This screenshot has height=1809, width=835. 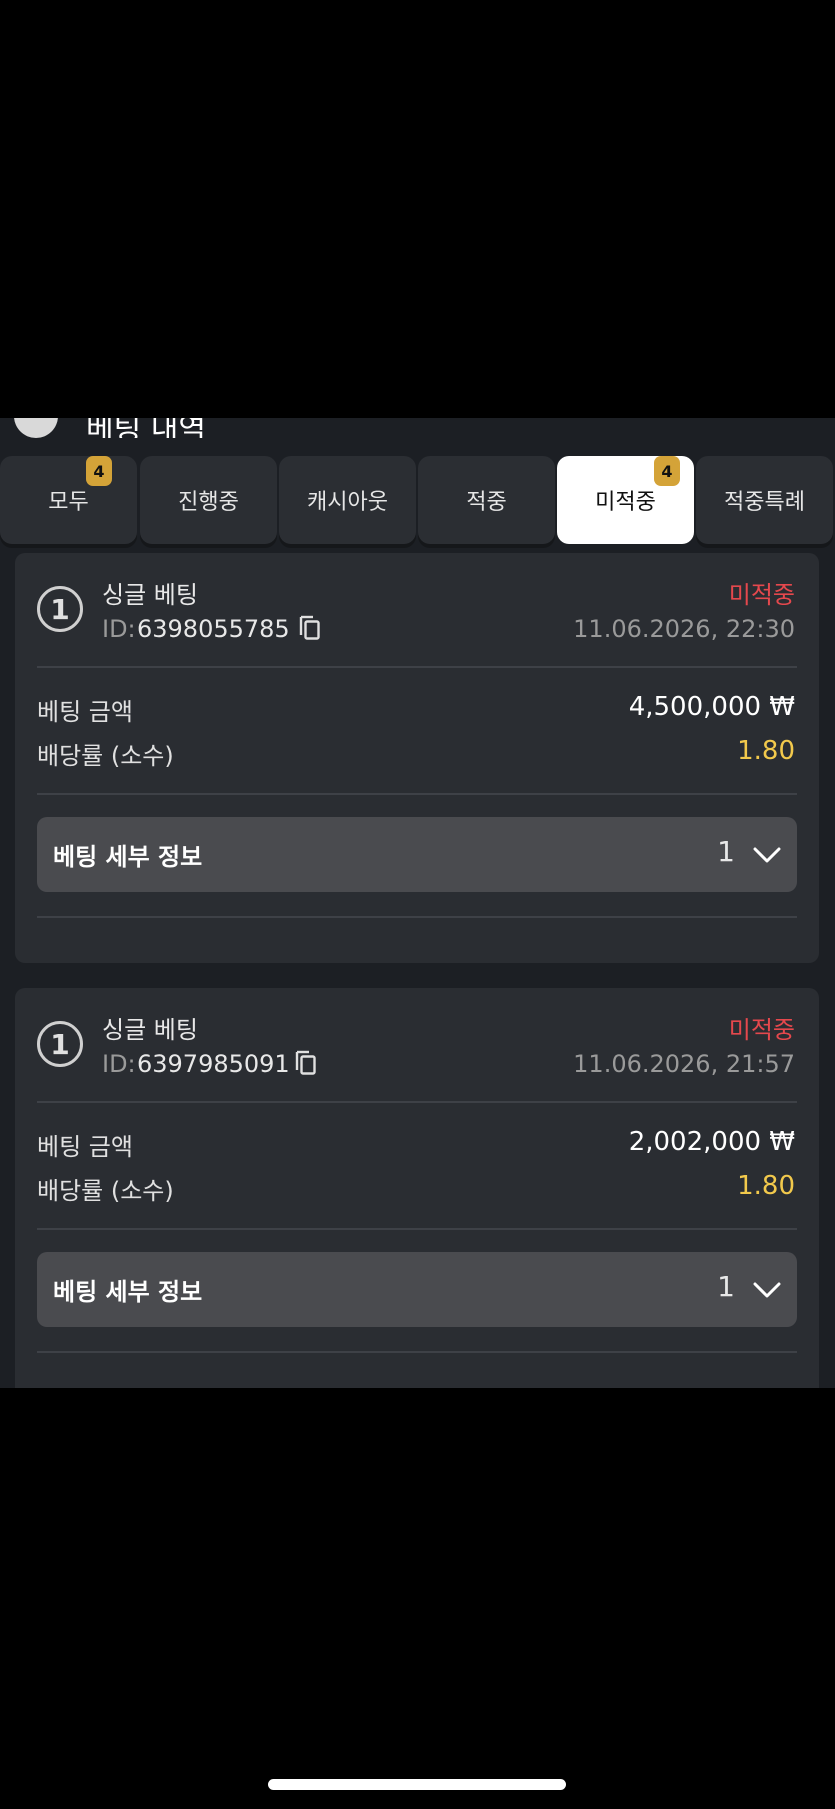 I want to click on tab-cashout: 캐시아웃, so click(x=347, y=500).